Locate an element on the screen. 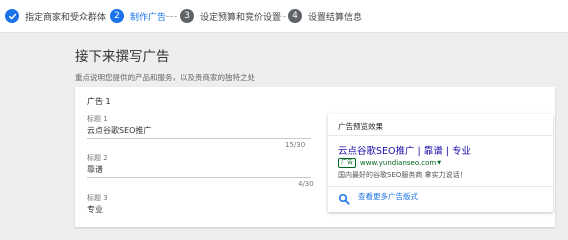  step-budget: 3 设定预算和竞价设置 is located at coordinates (230, 16).